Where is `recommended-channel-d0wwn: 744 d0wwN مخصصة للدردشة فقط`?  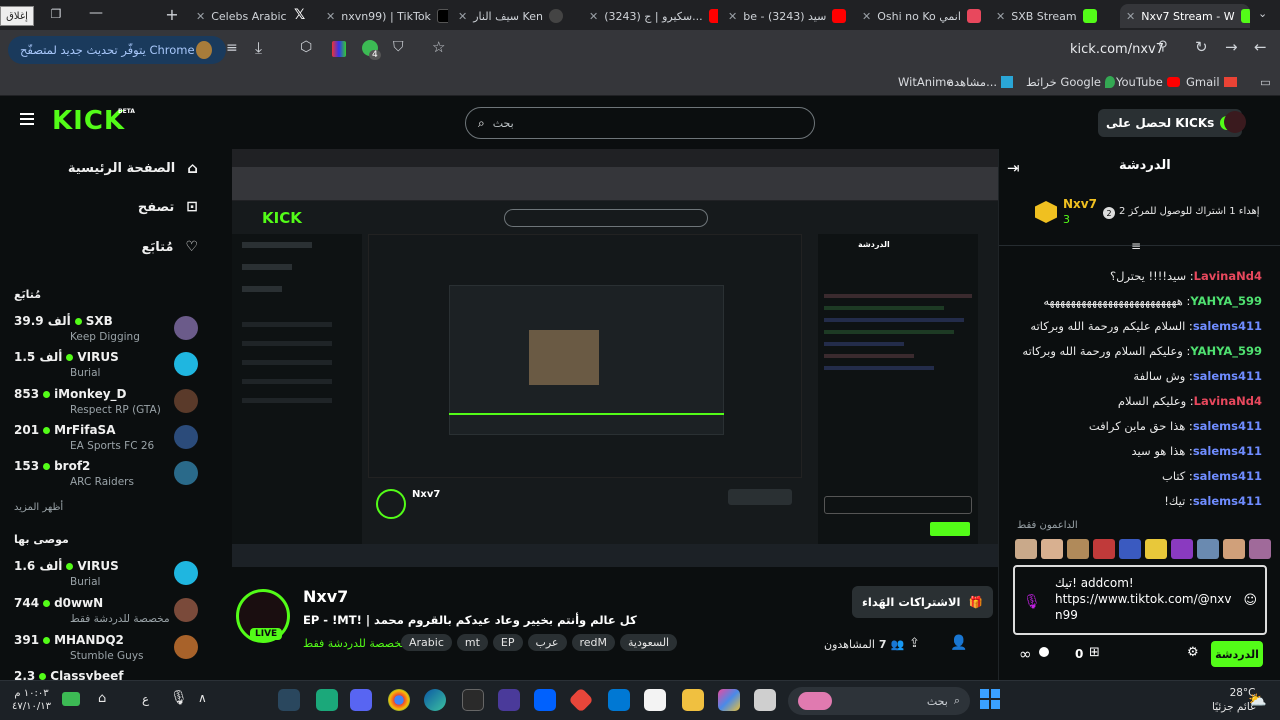 recommended-channel-d0wwn: 744 d0wwN مخصصة للدردشة فقط is located at coordinates (109, 612).